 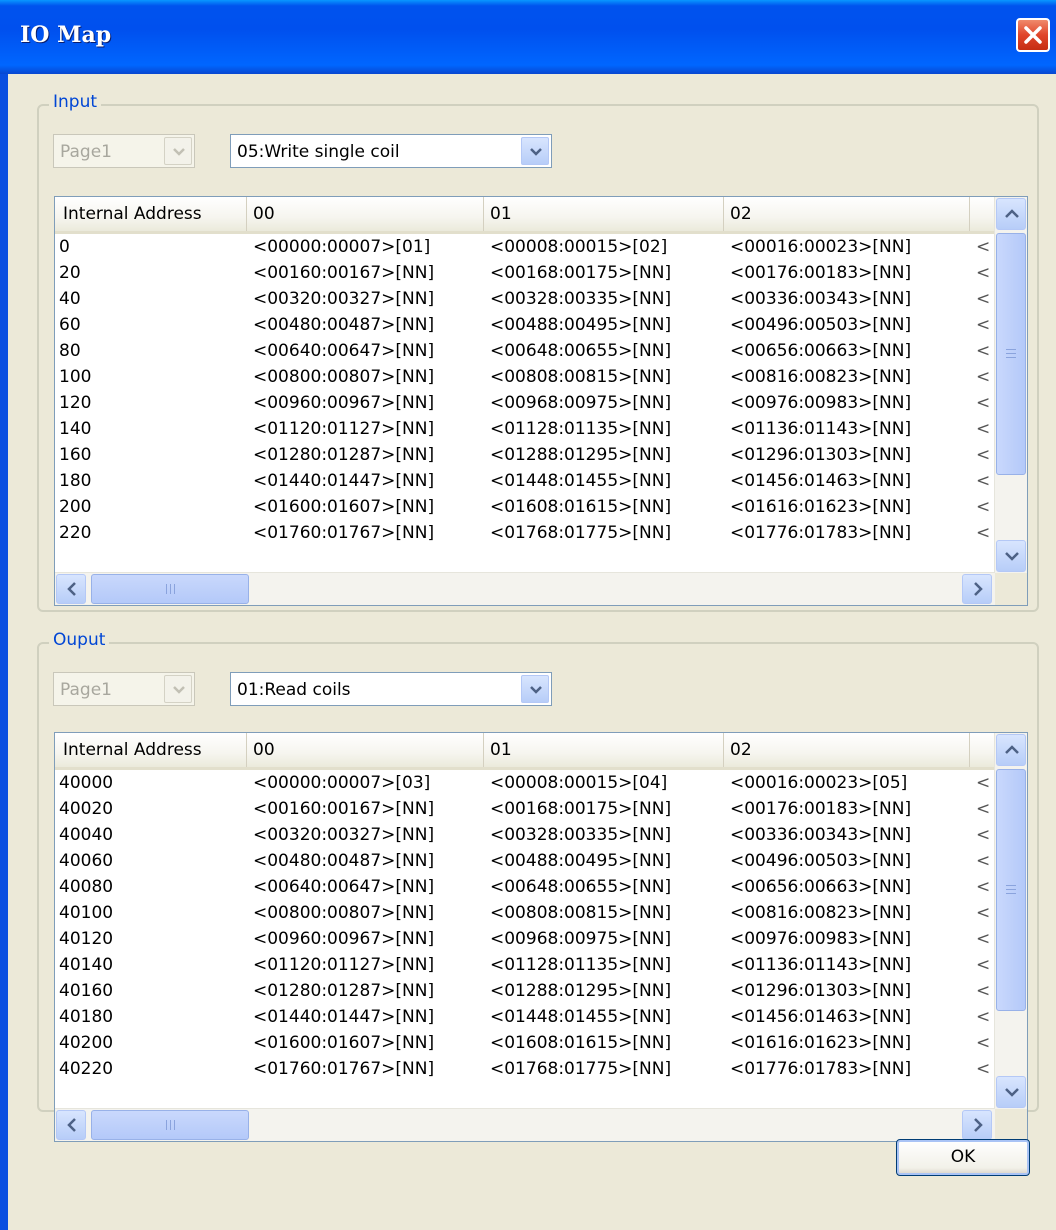 What do you see at coordinates (604, 783) in the screenshot?
I see `mapping-cell: <00008:00015>[04]` at bounding box center [604, 783].